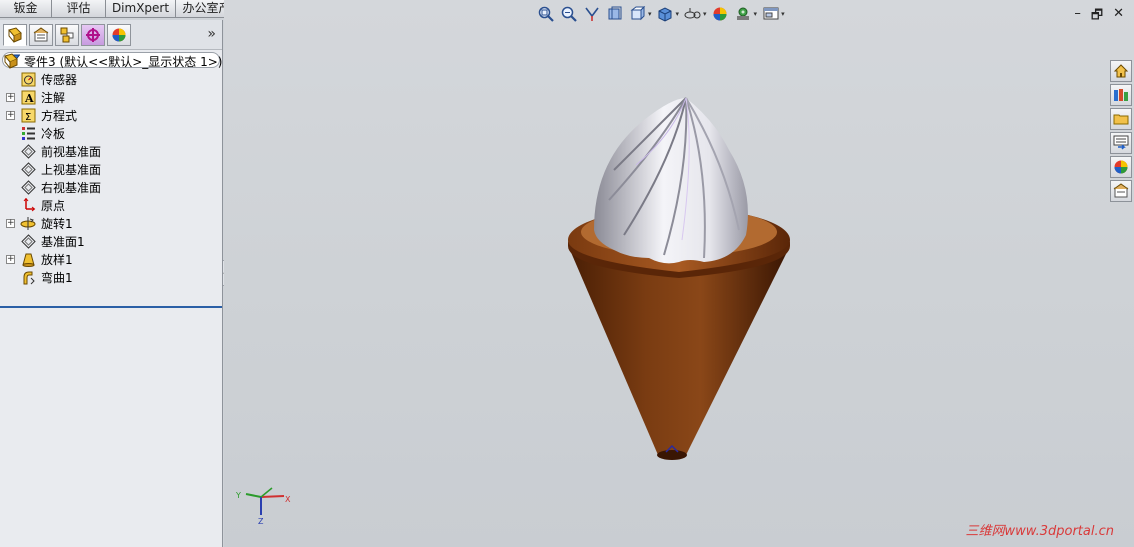  I want to click on annotation-icon: A, so click(28, 97).